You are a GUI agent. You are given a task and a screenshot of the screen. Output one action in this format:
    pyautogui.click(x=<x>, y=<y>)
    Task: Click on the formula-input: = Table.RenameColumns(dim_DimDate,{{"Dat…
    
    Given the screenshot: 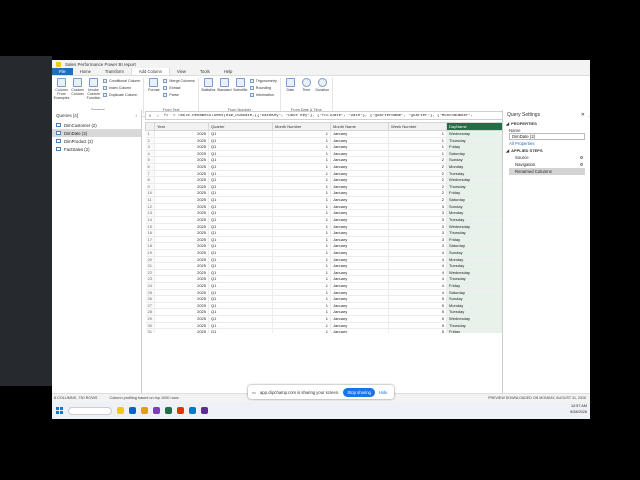 What is the action you would take?
    pyautogui.click(x=354, y=116)
    